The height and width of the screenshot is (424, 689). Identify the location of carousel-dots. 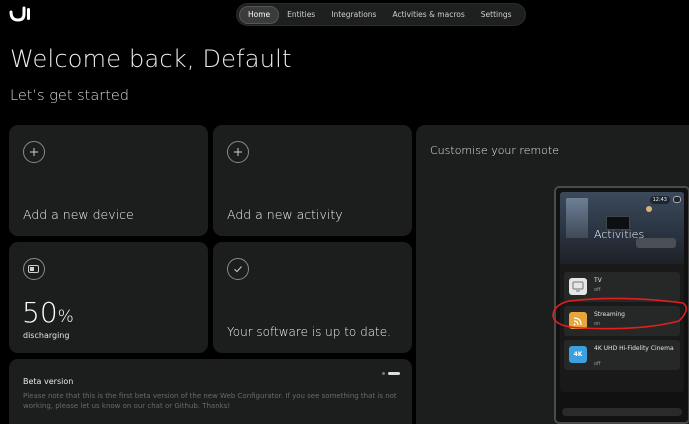
(391, 373).